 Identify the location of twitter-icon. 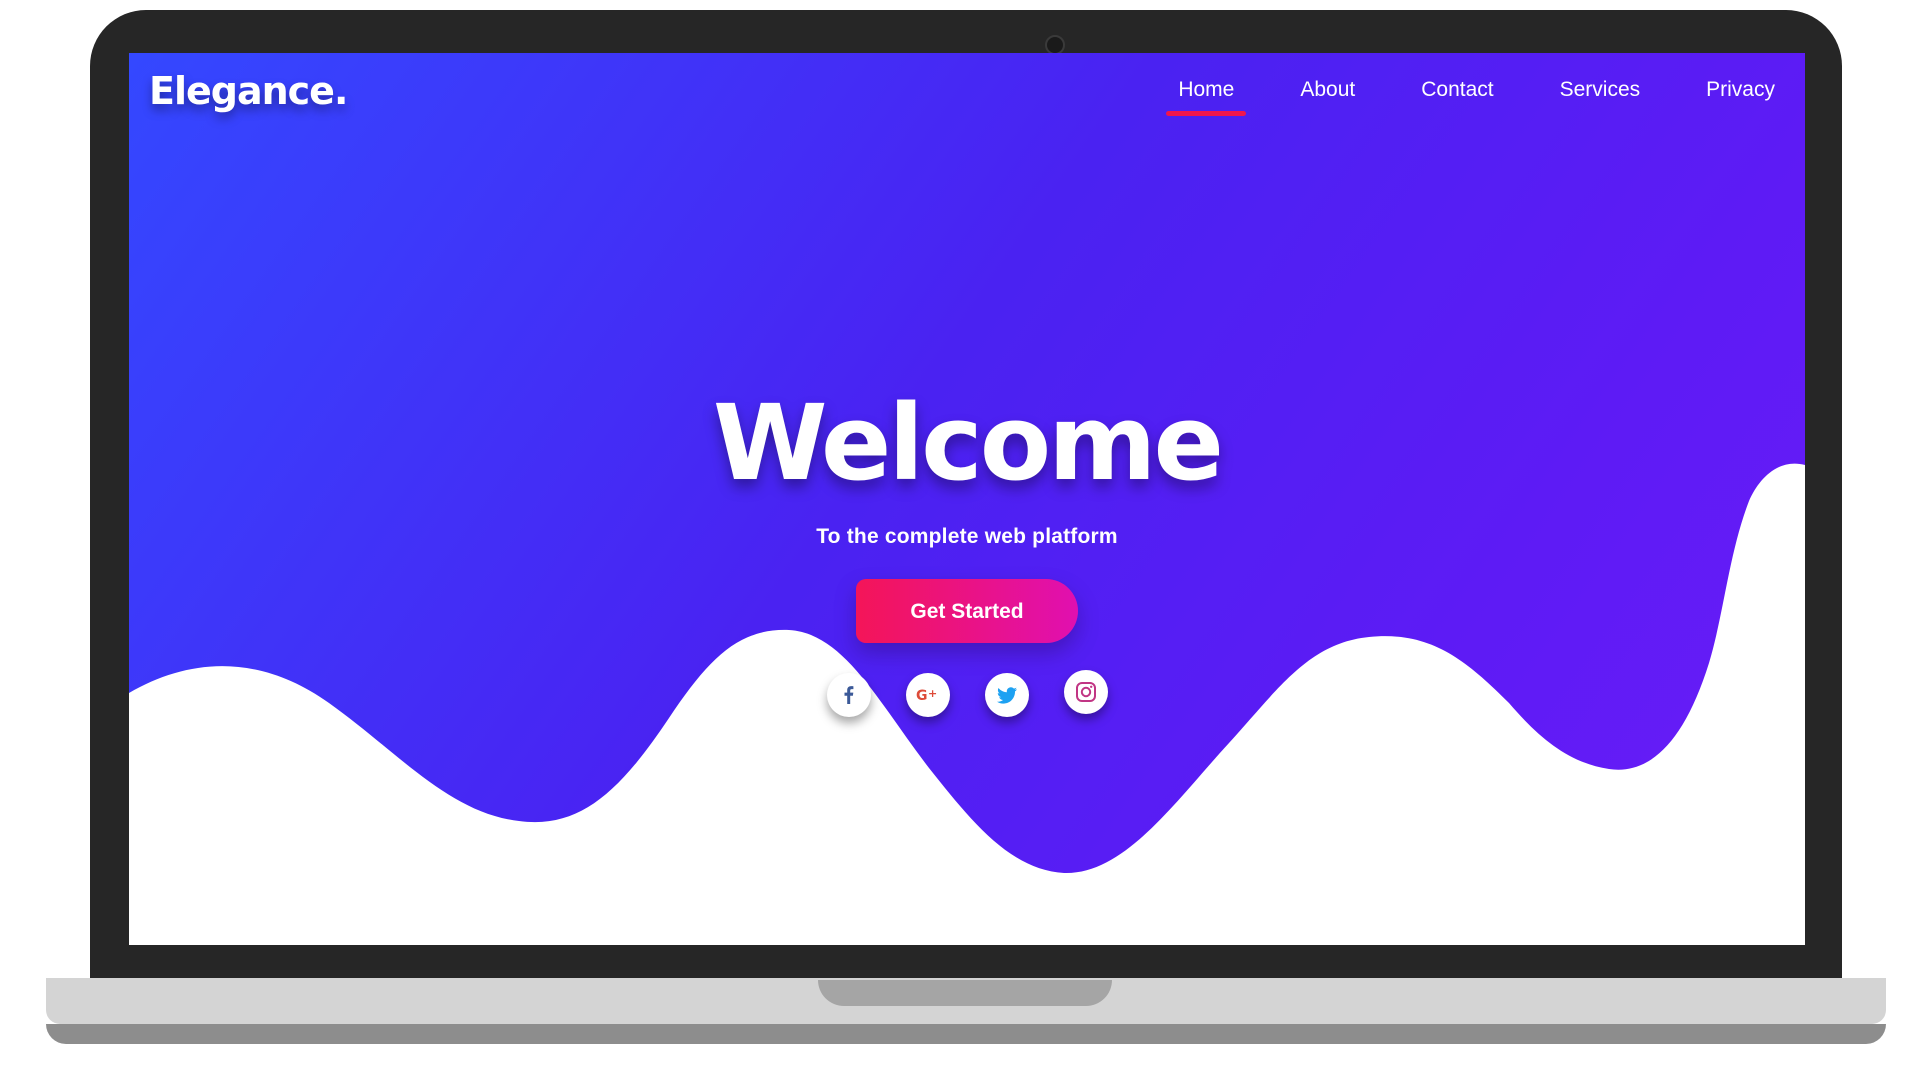
(1006, 695).